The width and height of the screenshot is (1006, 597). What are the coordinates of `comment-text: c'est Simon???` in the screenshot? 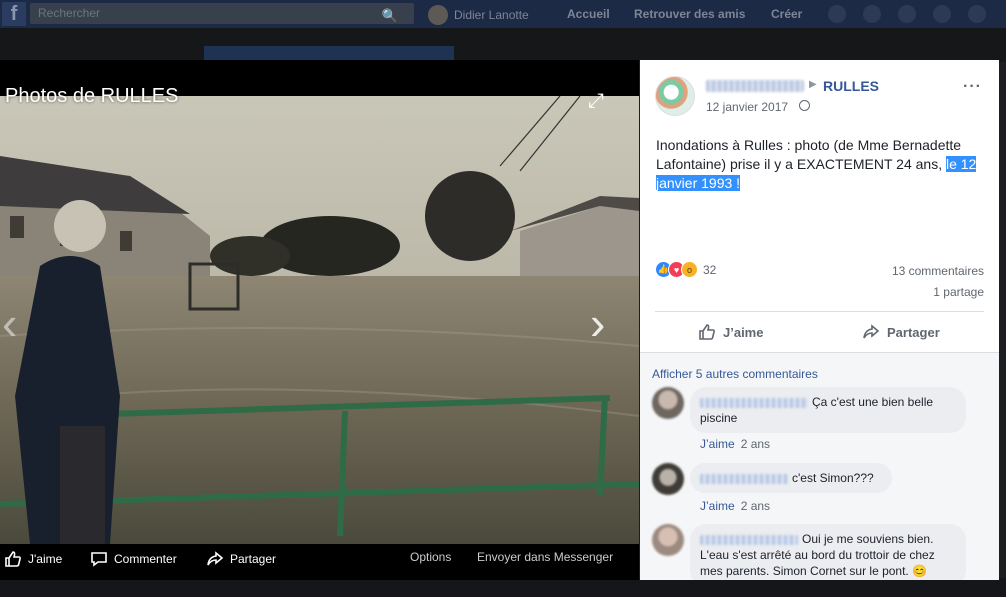 It's located at (833, 478).